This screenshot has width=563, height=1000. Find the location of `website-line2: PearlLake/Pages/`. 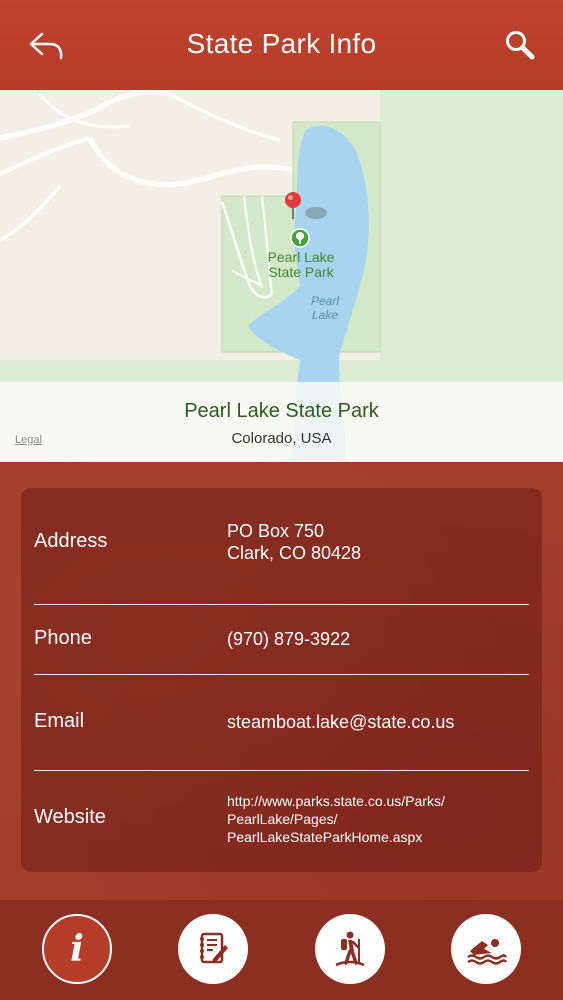

website-line2: PearlLake/Pages/ is located at coordinates (282, 819).